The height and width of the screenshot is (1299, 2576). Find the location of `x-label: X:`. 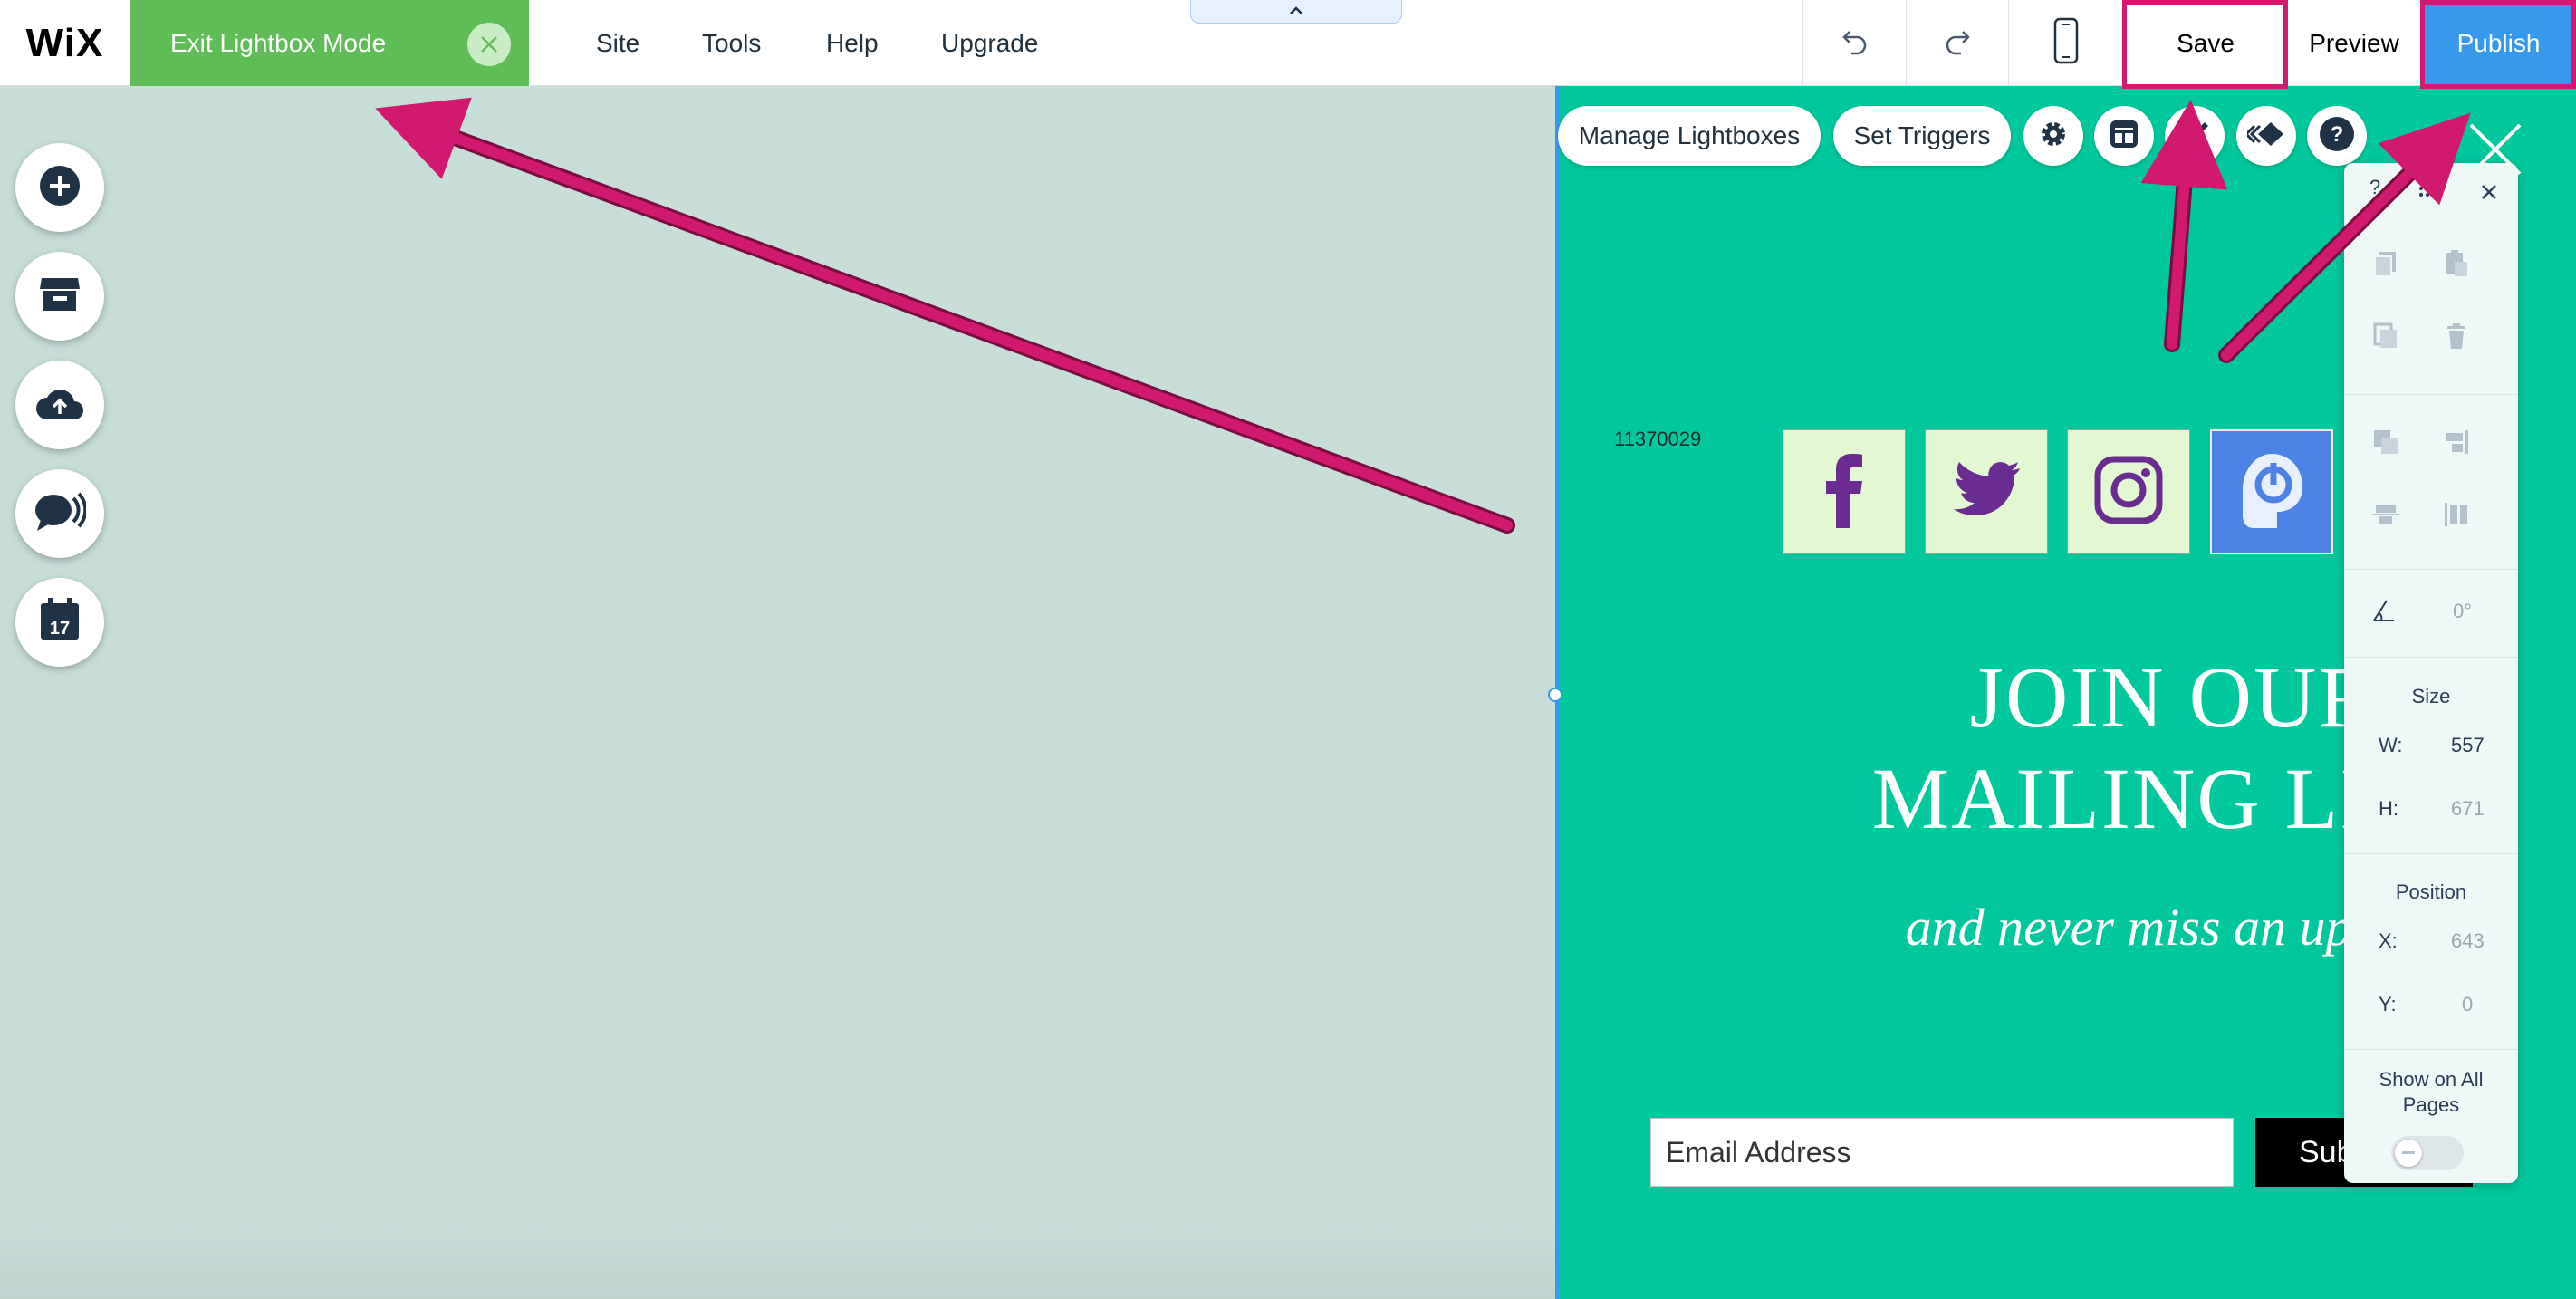

x-label: X: is located at coordinates (2388, 940).